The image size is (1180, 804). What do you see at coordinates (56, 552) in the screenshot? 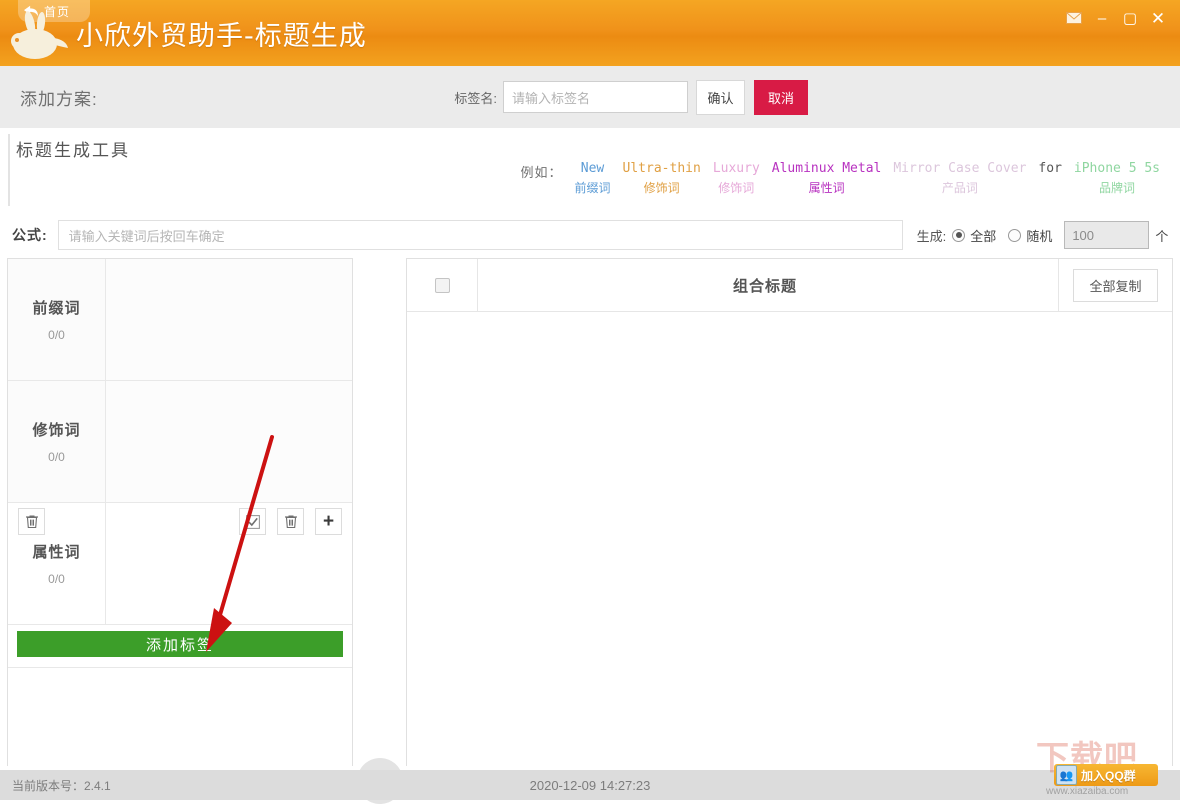
I see `word-group-name: 属性词` at bounding box center [56, 552].